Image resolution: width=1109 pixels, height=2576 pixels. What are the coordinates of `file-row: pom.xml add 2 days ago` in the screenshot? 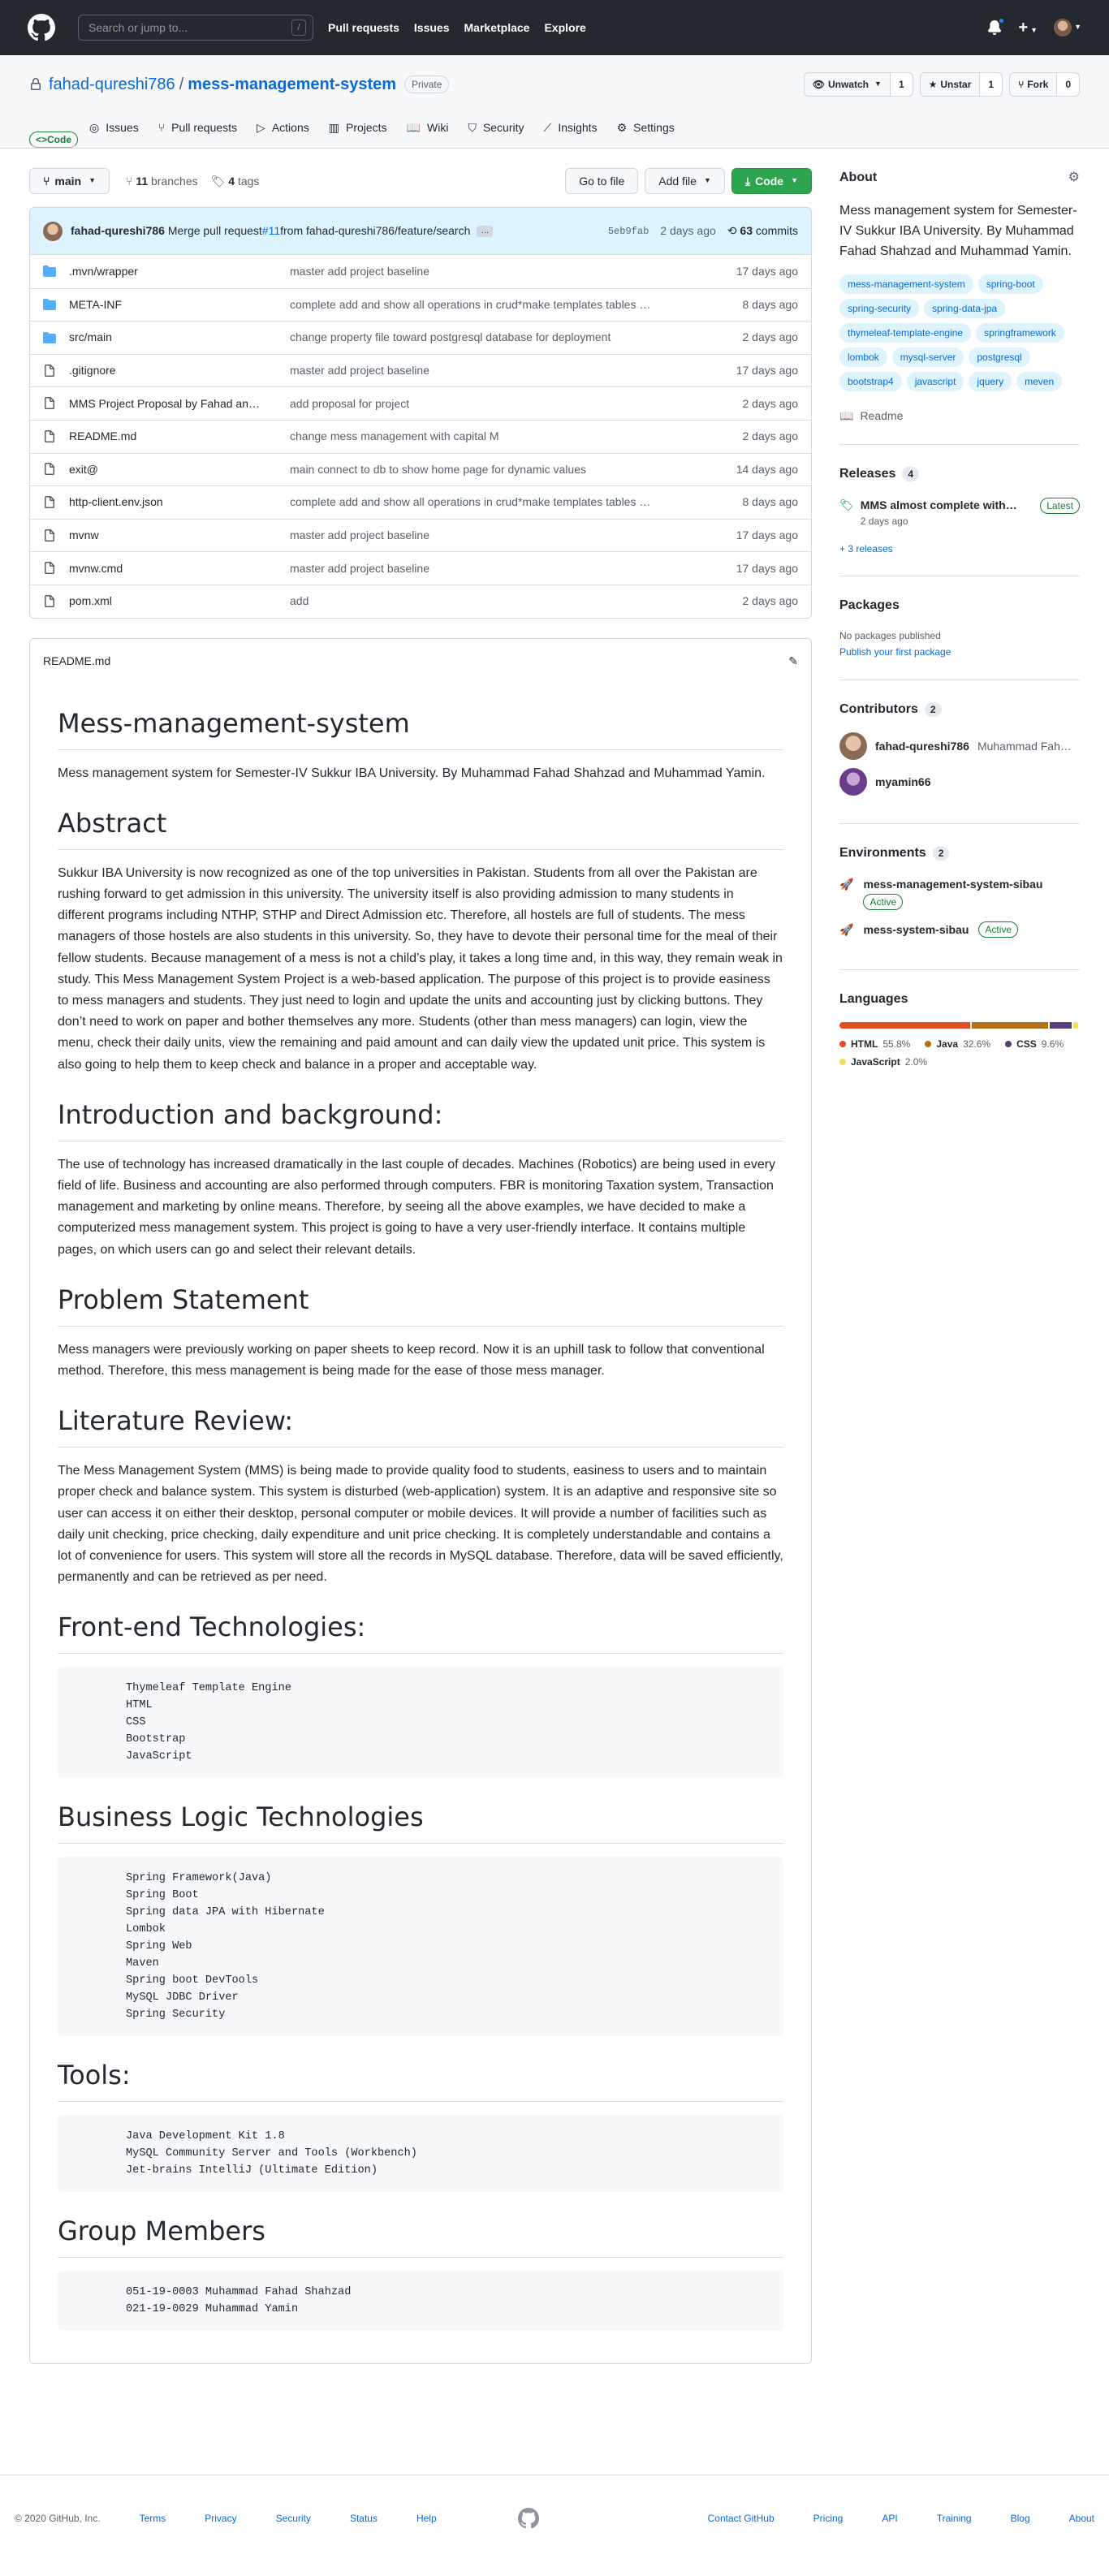 It's located at (420, 601).